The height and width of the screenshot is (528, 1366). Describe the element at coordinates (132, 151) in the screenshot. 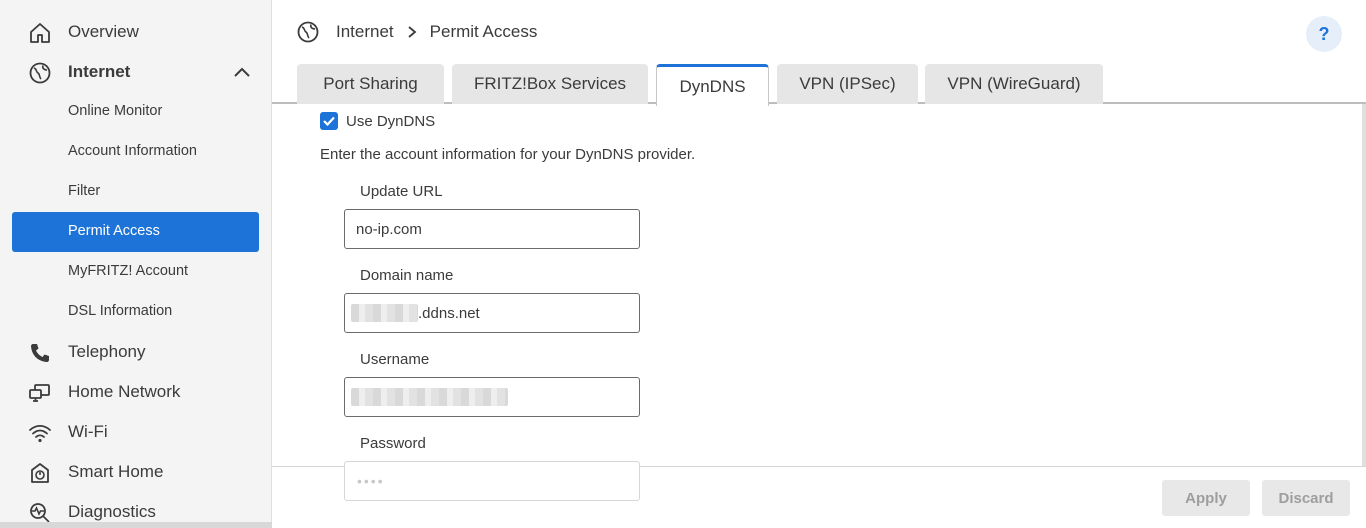

I see `sidebar-item-label: Account Information` at that location.